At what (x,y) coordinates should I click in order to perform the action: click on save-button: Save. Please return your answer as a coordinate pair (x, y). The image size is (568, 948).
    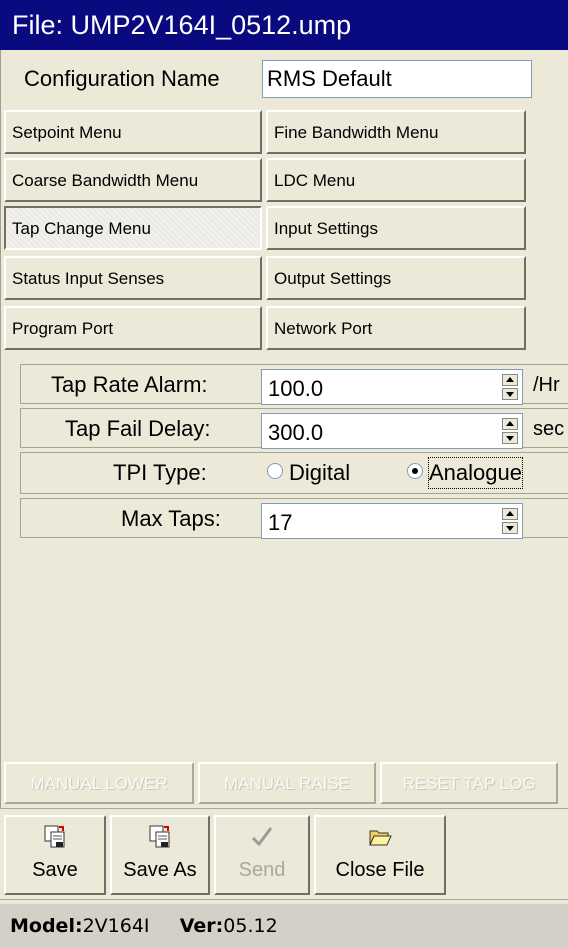
    Looking at the image, I should click on (55, 855).